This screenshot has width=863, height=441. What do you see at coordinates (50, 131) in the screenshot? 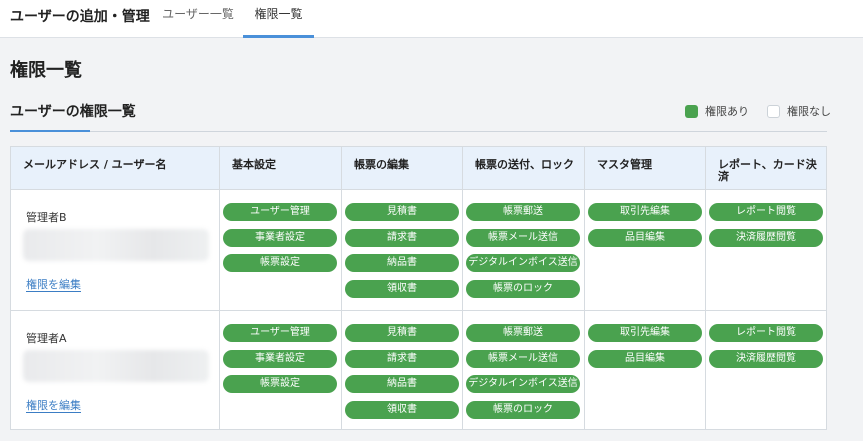
I see `section-divider-accent` at bounding box center [50, 131].